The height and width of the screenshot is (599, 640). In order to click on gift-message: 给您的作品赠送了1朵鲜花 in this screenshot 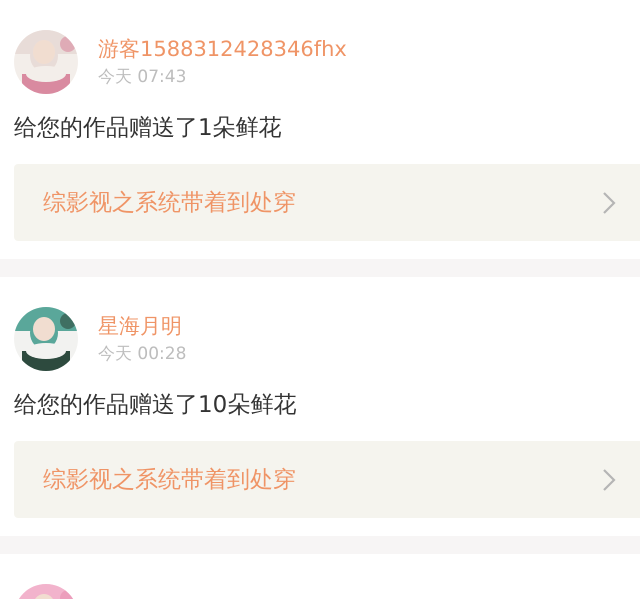, I will do `click(148, 128)`.